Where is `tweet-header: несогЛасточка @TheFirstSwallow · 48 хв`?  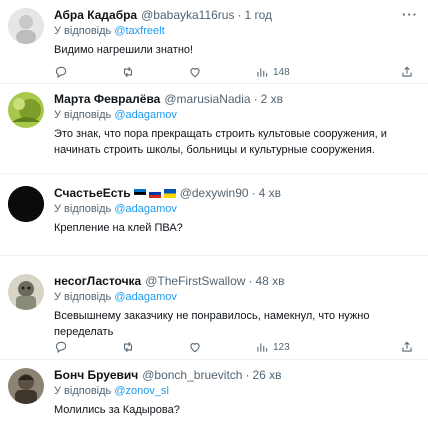 tweet-header: несогЛасточка @TheFirstSwallow · 48 хв is located at coordinates (237, 281).